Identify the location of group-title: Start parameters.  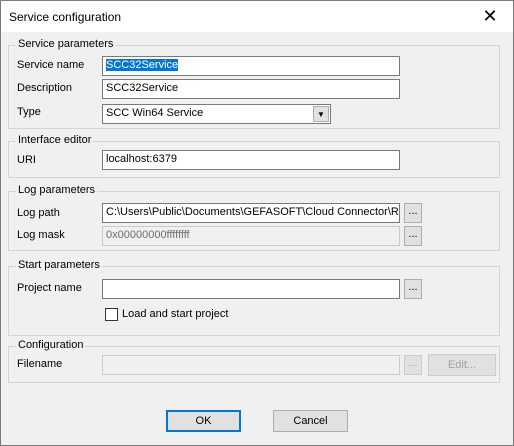
(59, 265).